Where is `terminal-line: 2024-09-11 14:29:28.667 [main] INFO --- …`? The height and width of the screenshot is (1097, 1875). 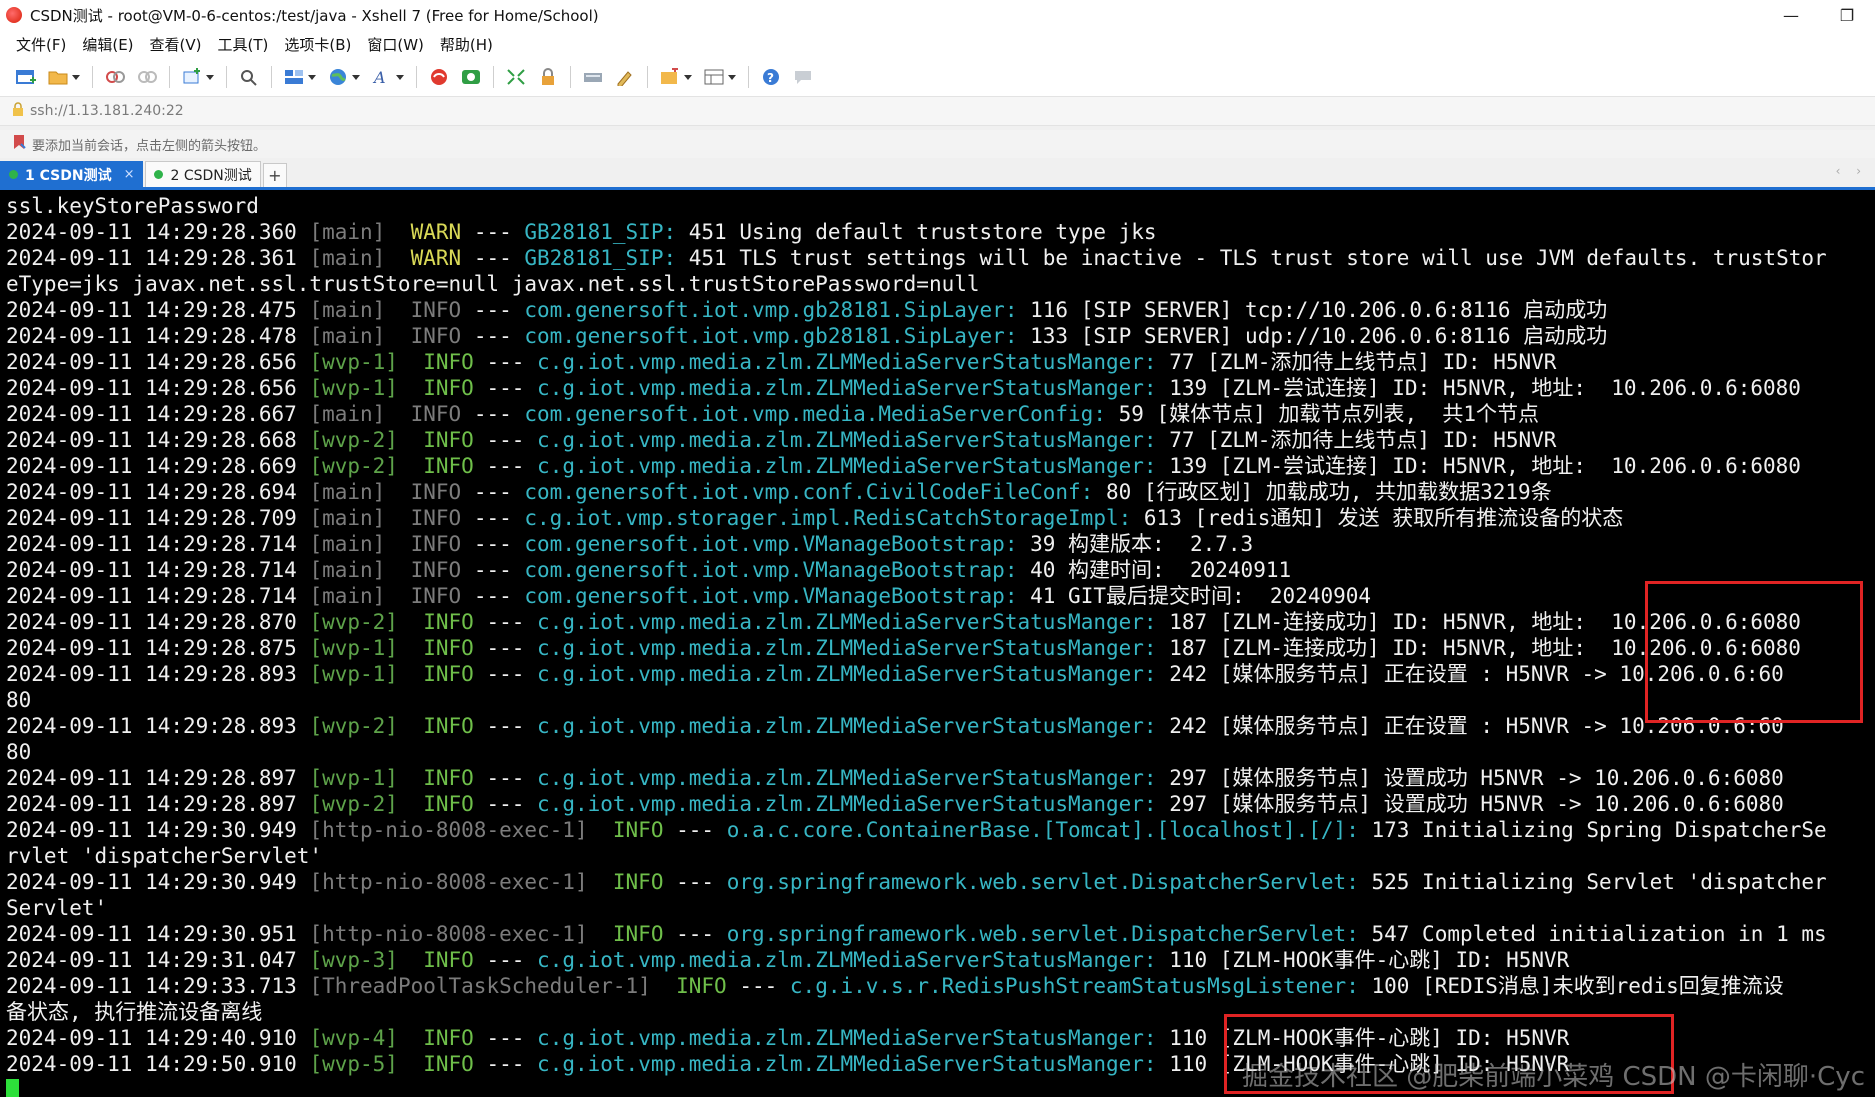
terminal-line: 2024-09-11 14:29:28.667 [main] INFO --- … is located at coordinates (916, 414).